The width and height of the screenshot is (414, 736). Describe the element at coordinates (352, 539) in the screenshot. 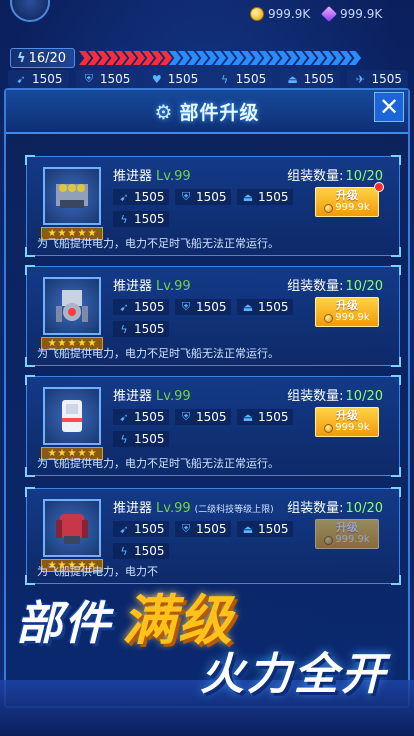

I see `upgrade-cost-value: 999.9k` at that location.